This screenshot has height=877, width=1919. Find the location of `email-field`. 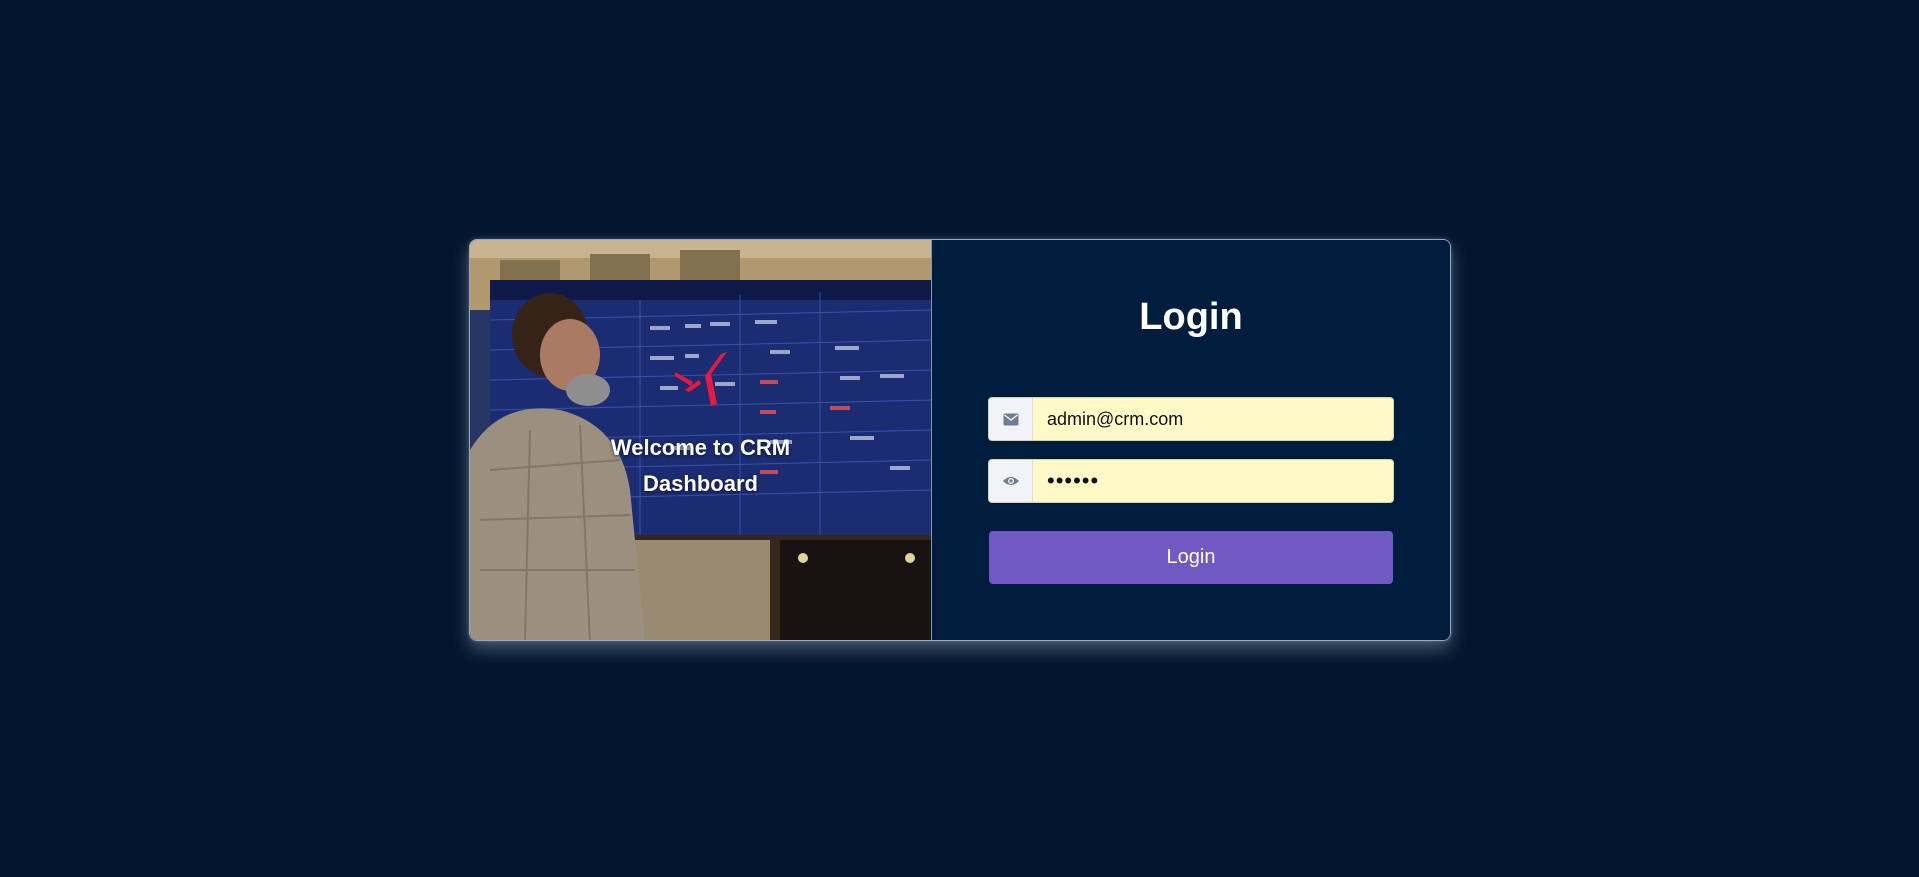

email-field is located at coordinates (1191, 419).